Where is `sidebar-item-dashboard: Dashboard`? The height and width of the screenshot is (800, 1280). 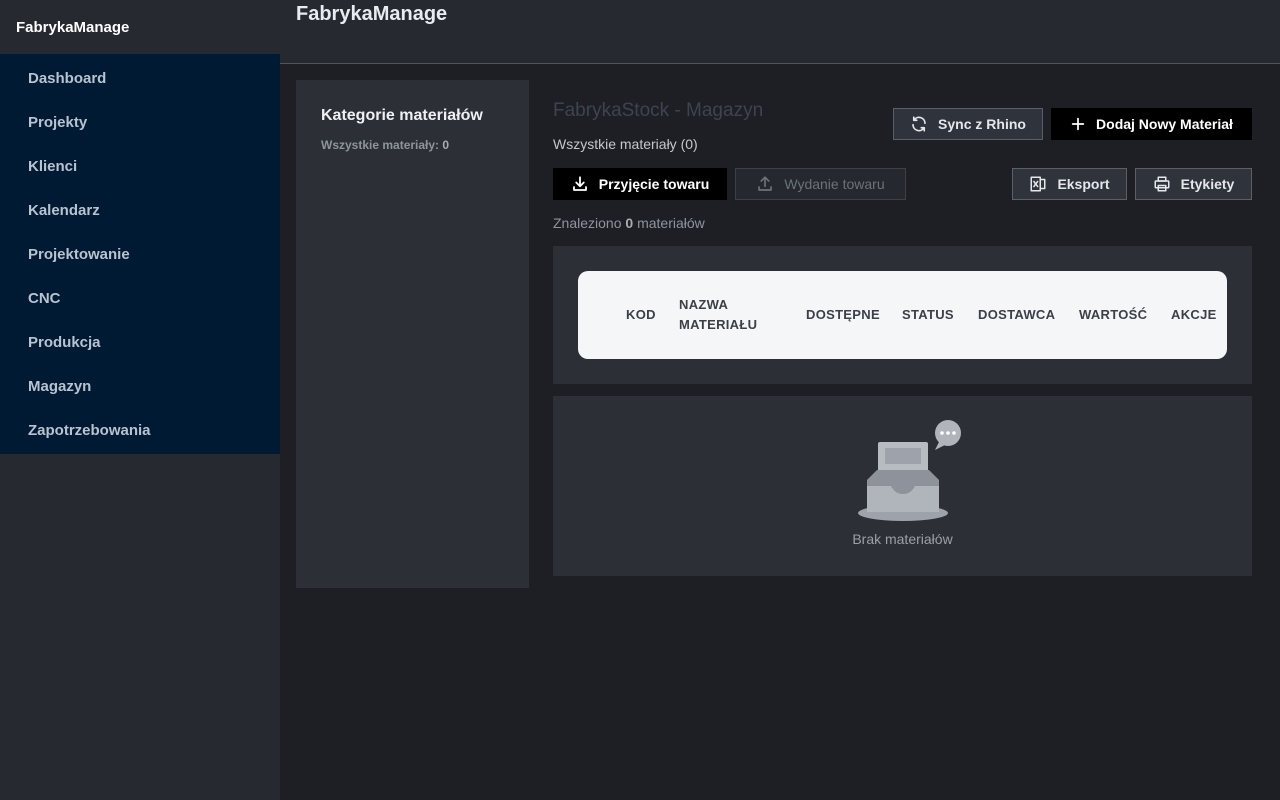 sidebar-item-dashboard: Dashboard is located at coordinates (140, 78).